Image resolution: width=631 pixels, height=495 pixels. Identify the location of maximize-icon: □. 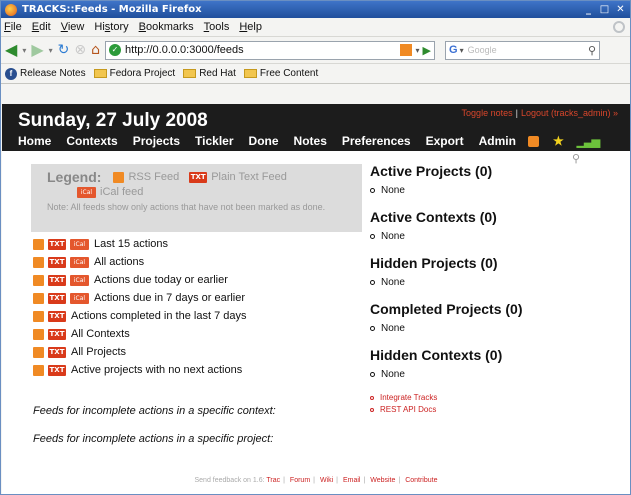
(604, 10).